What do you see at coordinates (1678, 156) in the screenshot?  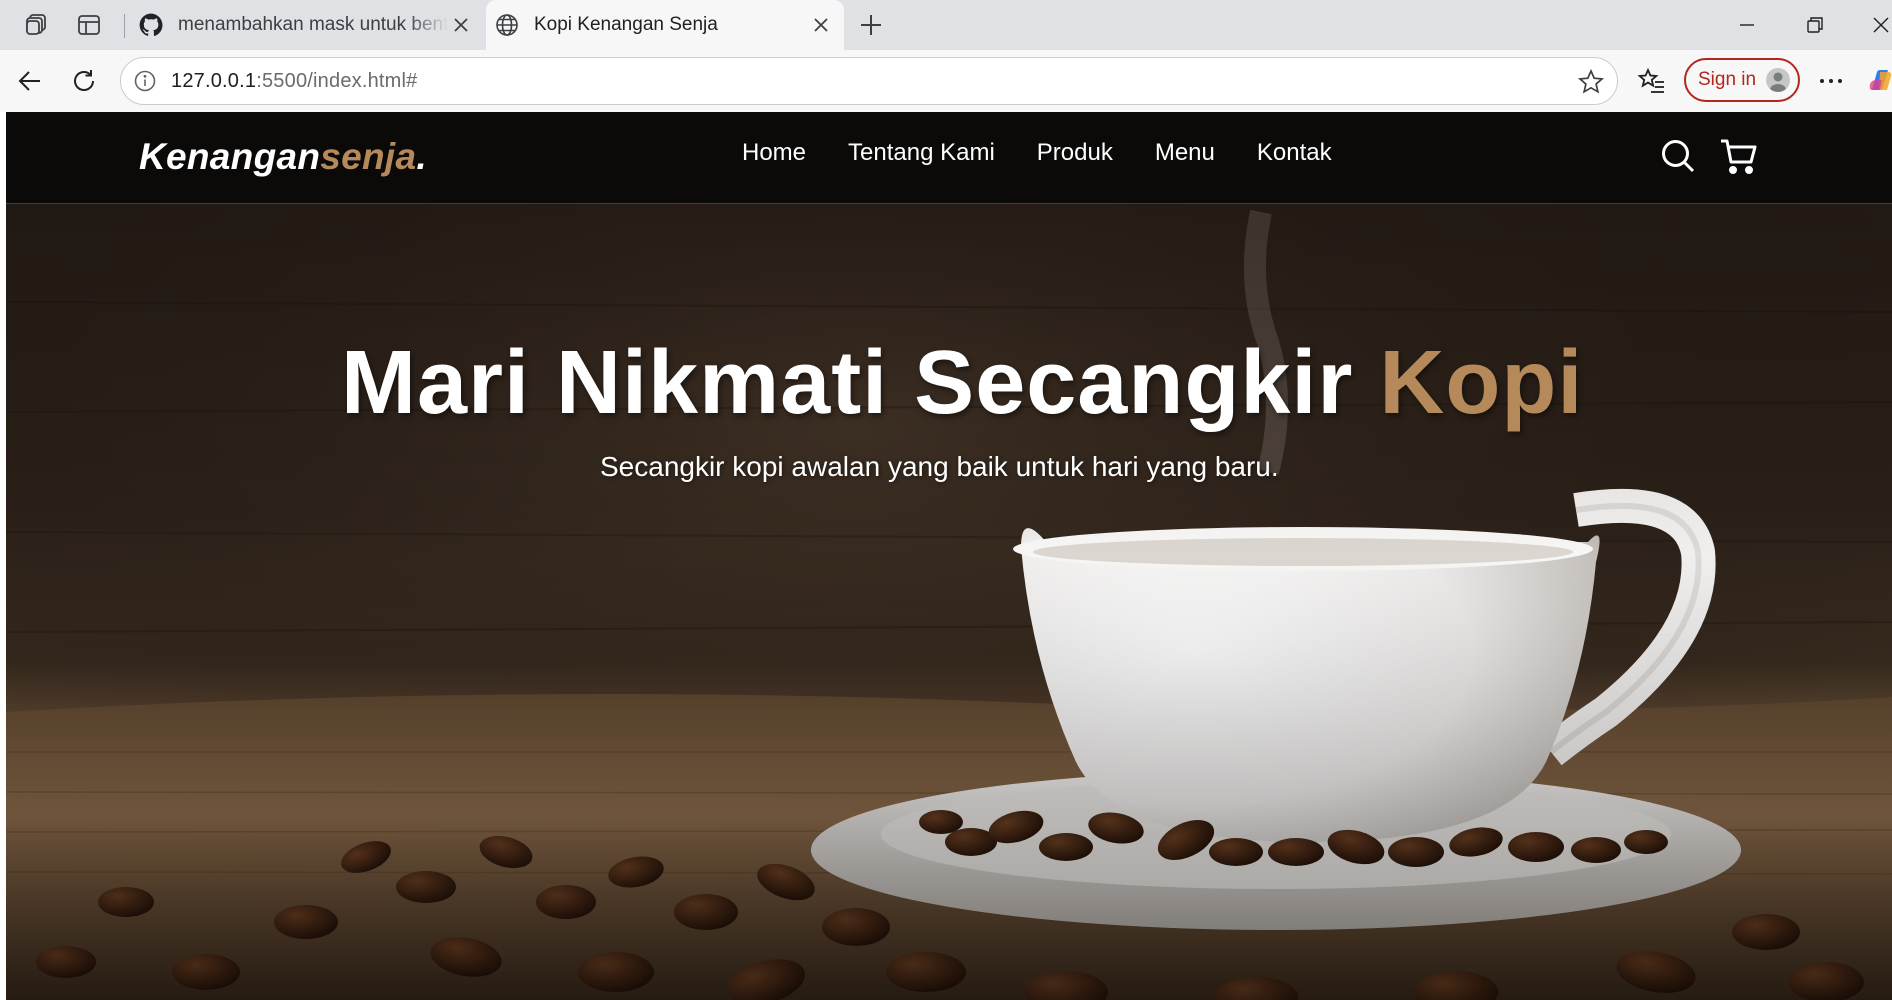 I see `search-icon` at bounding box center [1678, 156].